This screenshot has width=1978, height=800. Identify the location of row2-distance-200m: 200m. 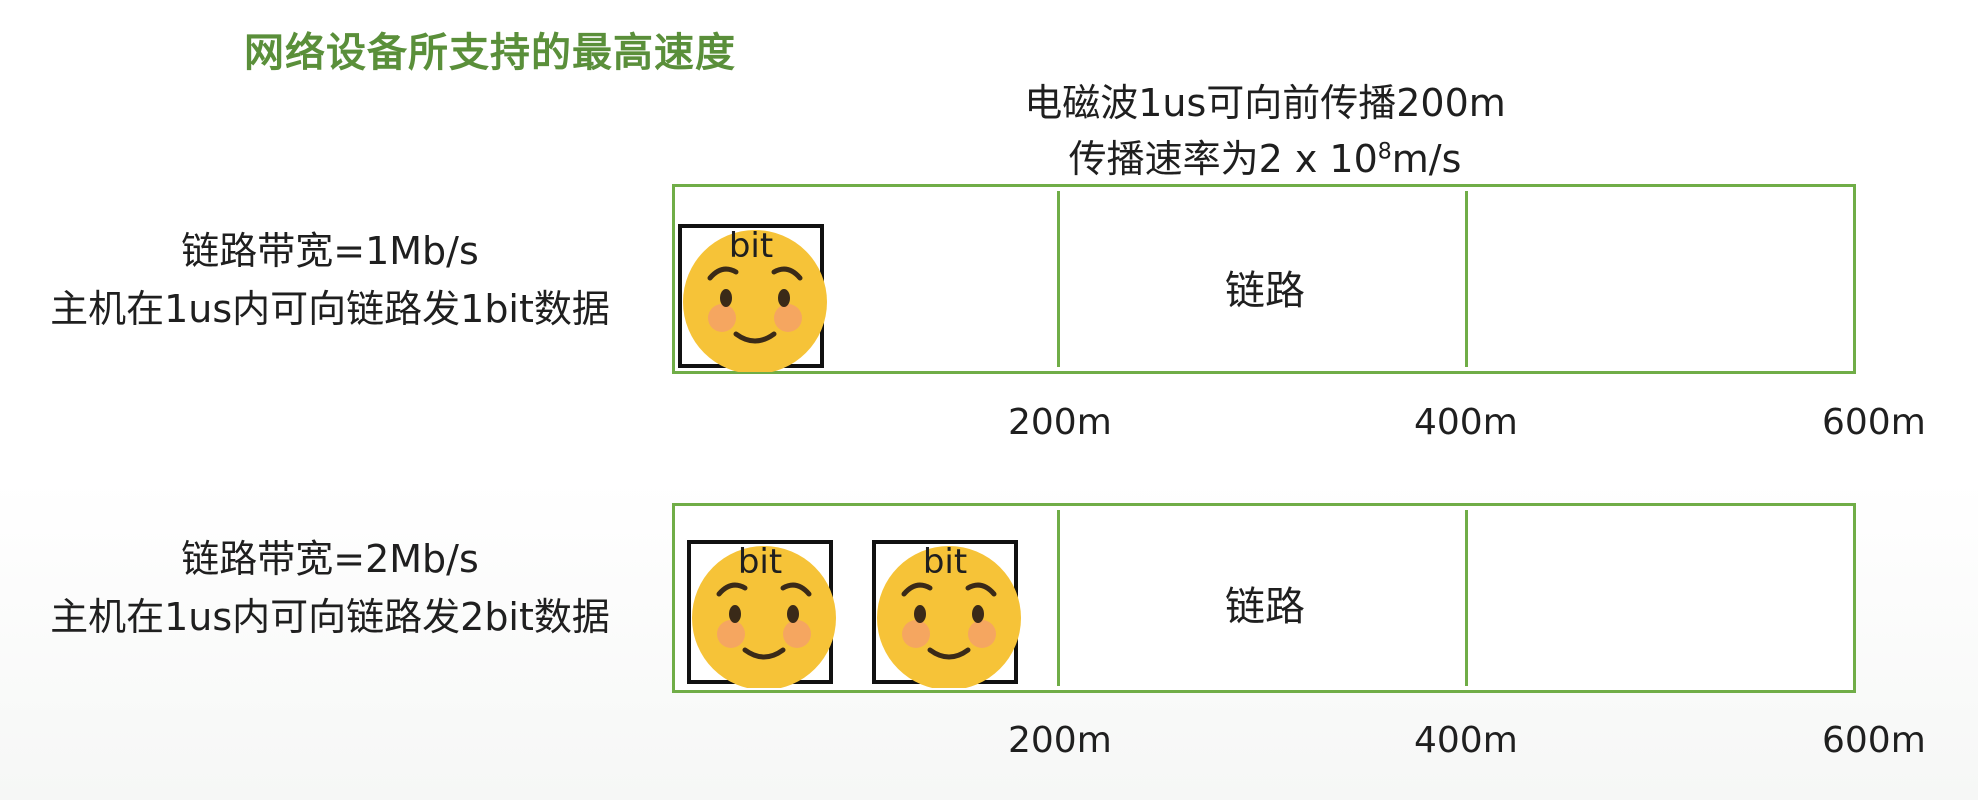
(1060, 740).